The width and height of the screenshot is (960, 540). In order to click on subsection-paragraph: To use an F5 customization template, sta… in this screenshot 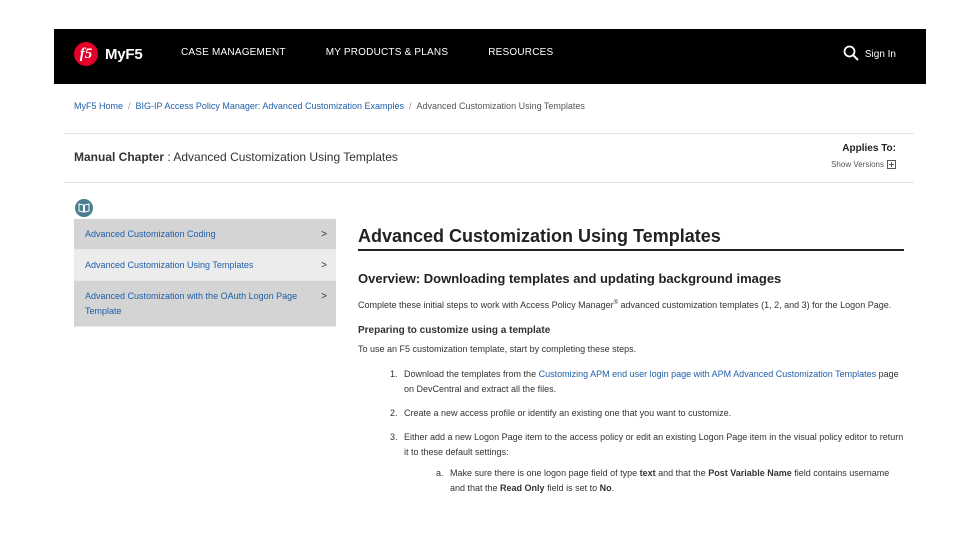, I will do `click(497, 349)`.